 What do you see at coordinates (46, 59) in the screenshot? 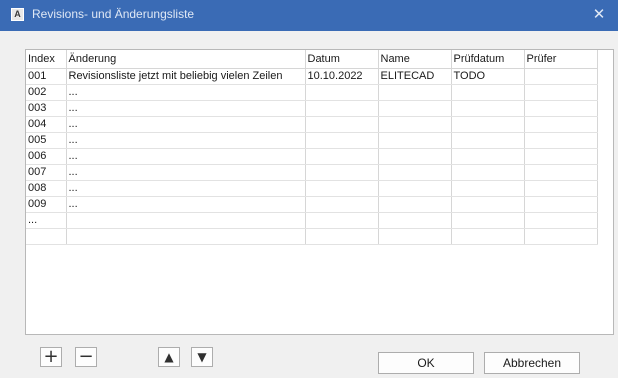
I see `column-header: Index` at bounding box center [46, 59].